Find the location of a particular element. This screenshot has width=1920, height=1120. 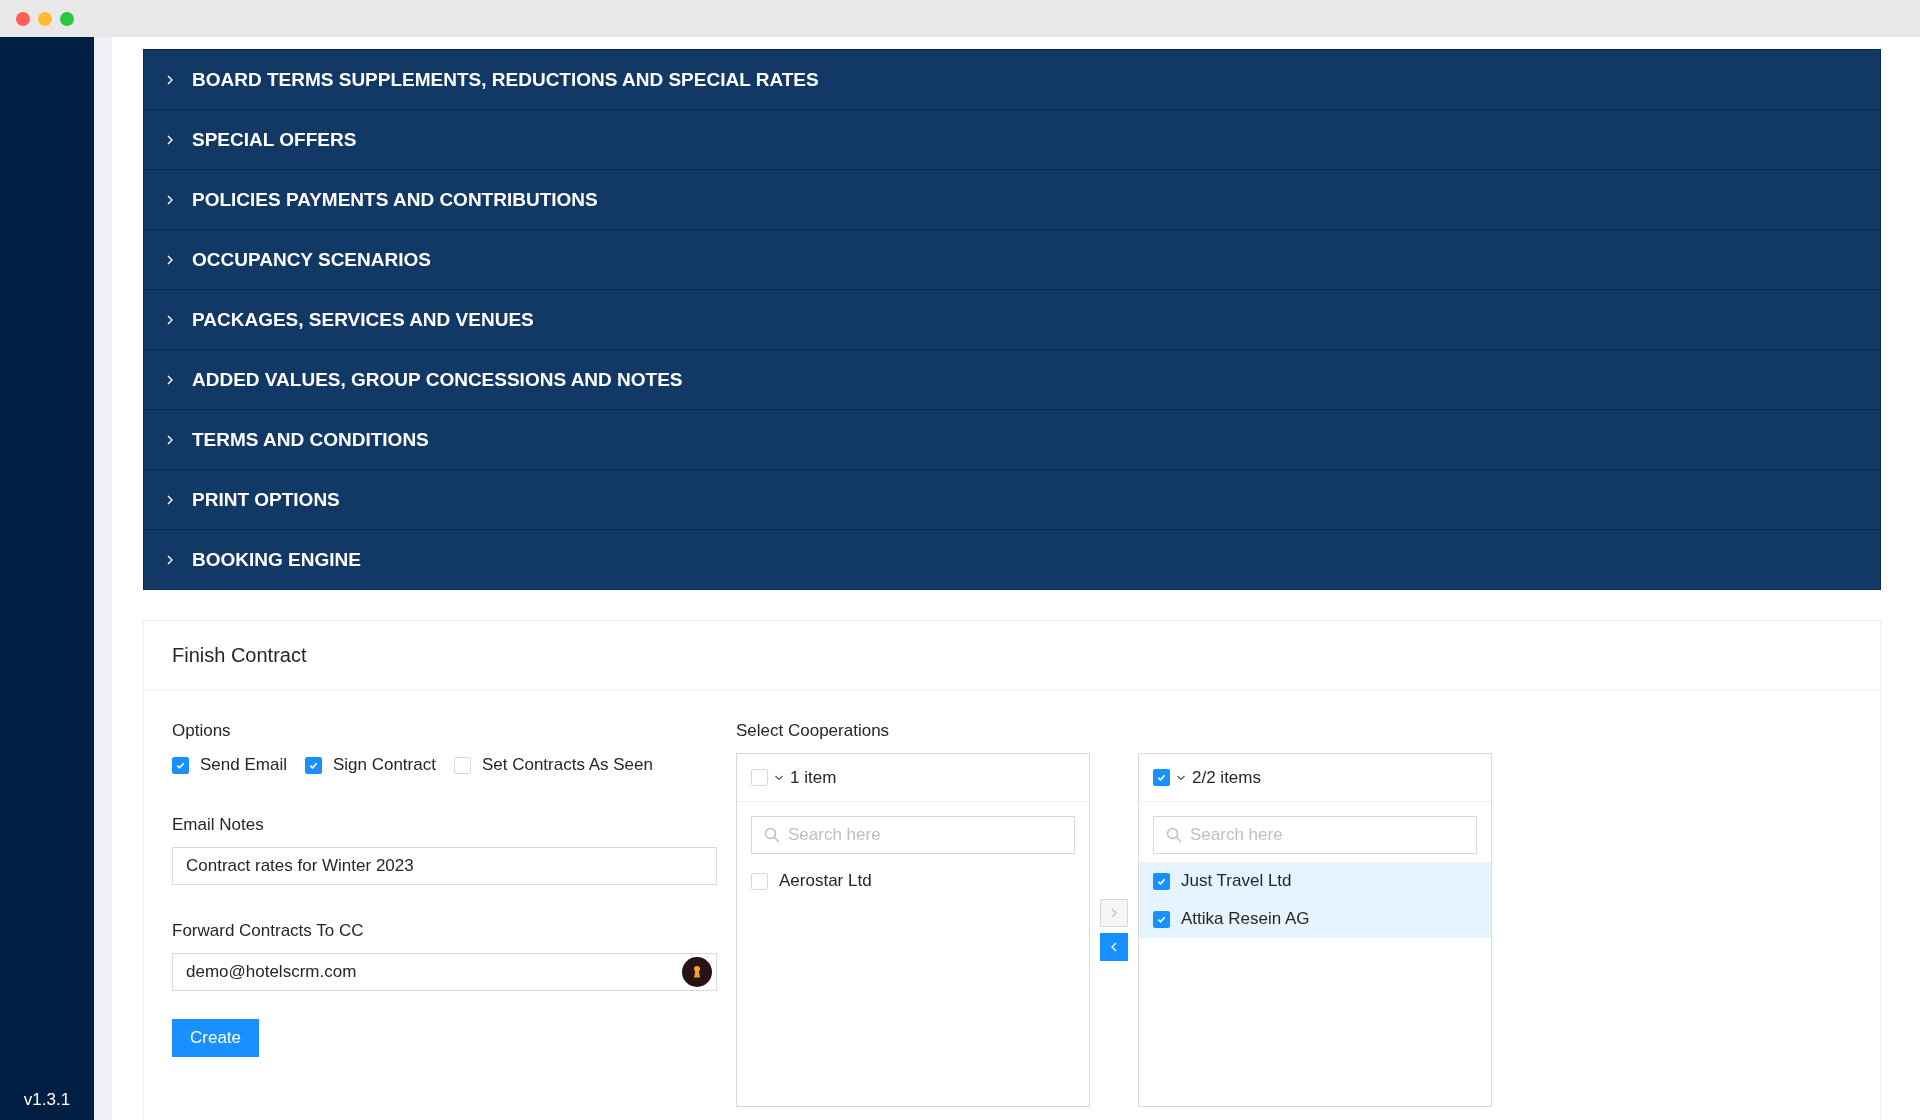

field-label: Select Cooperations is located at coordinates (813, 731).